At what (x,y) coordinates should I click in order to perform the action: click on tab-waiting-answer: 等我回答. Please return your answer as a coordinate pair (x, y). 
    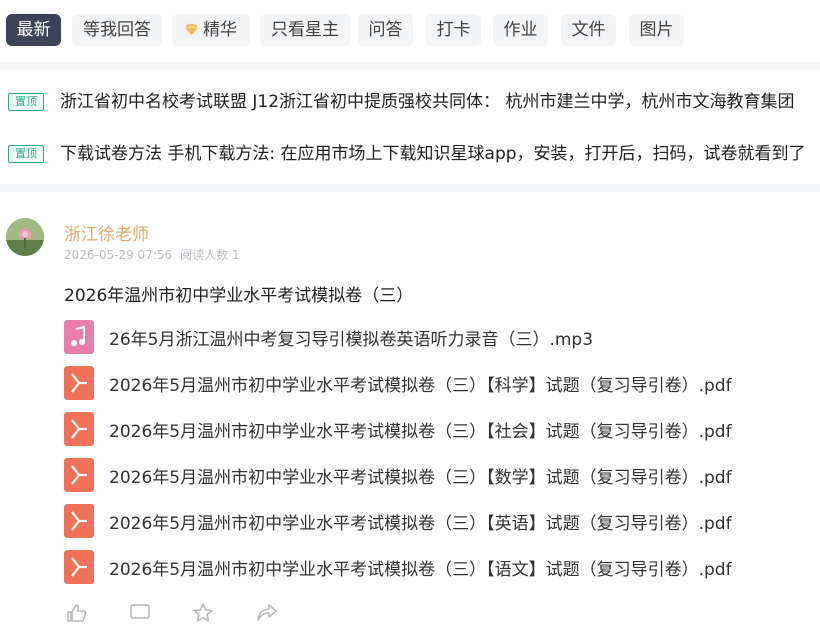
    Looking at the image, I should click on (117, 30).